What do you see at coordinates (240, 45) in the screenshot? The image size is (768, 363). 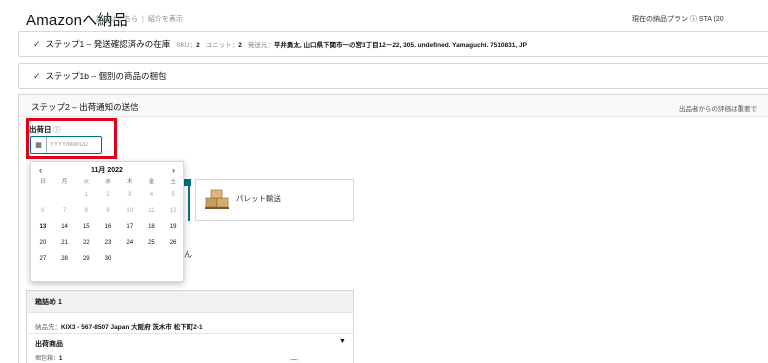 I see `unit-value: 2` at bounding box center [240, 45].